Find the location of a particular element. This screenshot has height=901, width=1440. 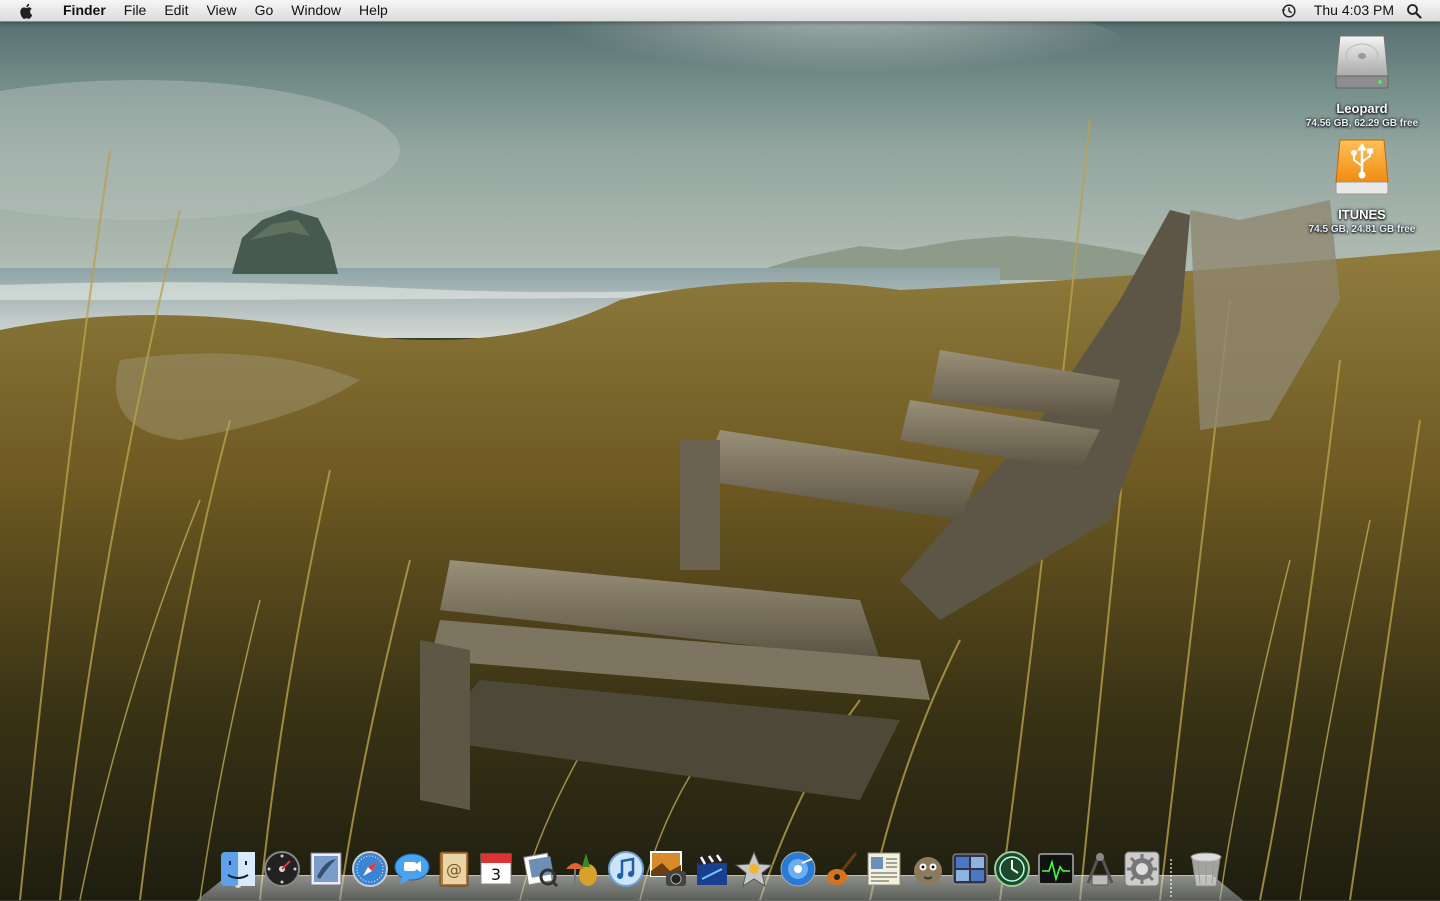

menu-extras: Thu 4:03 PM is located at coordinates (1360, 10).